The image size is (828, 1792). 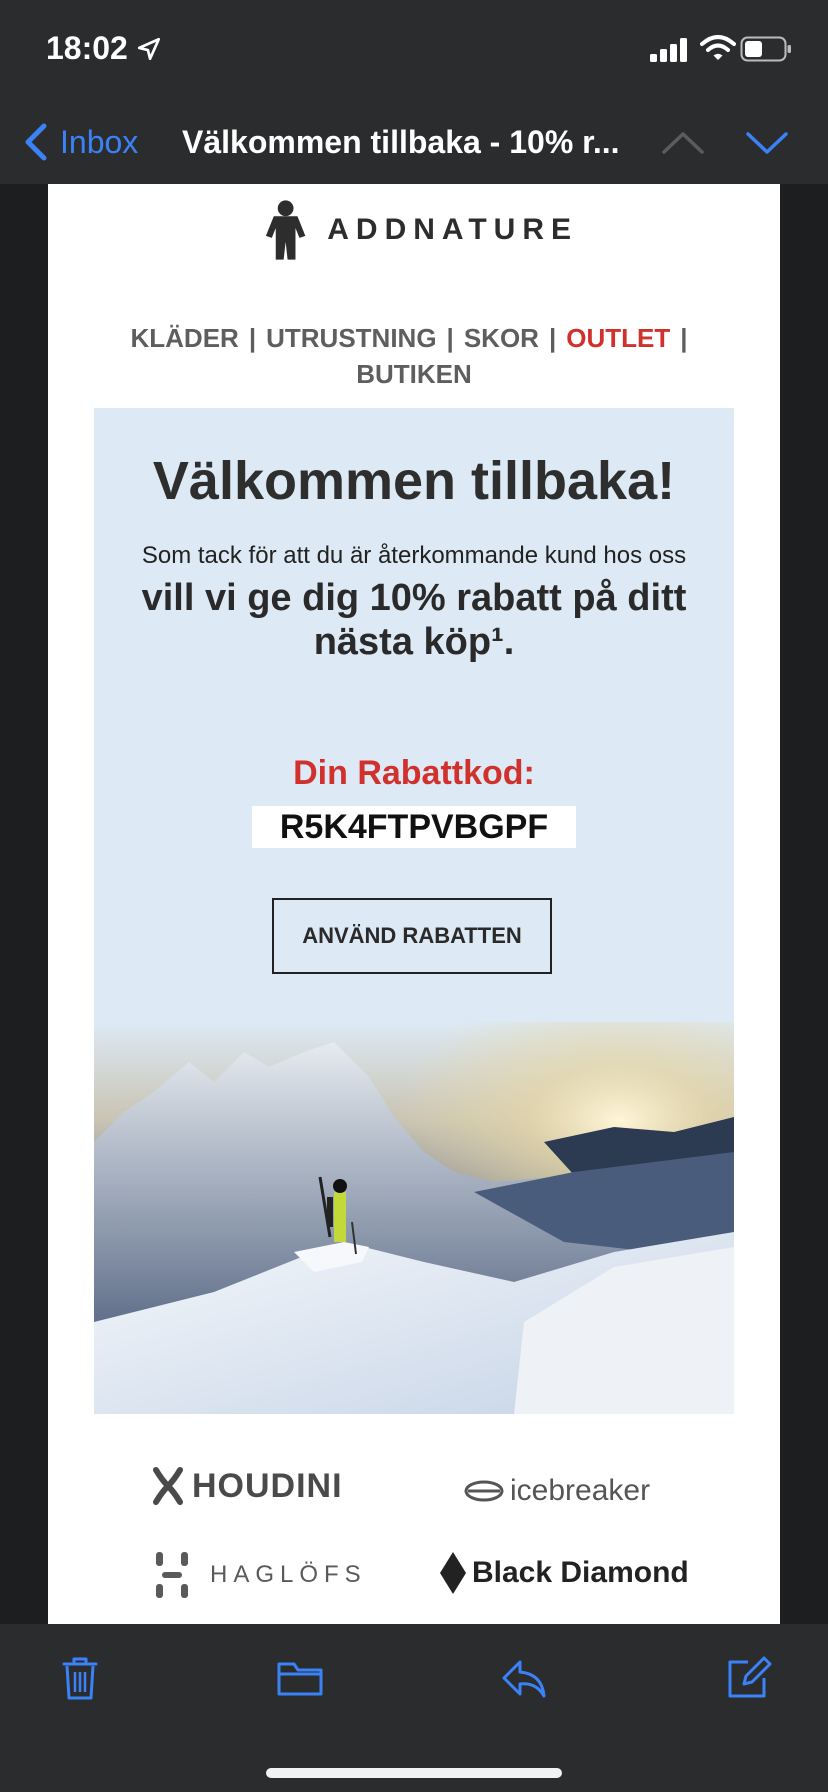 I want to click on apply-discount-button: ANVÄND RABATTEN, so click(x=412, y=936).